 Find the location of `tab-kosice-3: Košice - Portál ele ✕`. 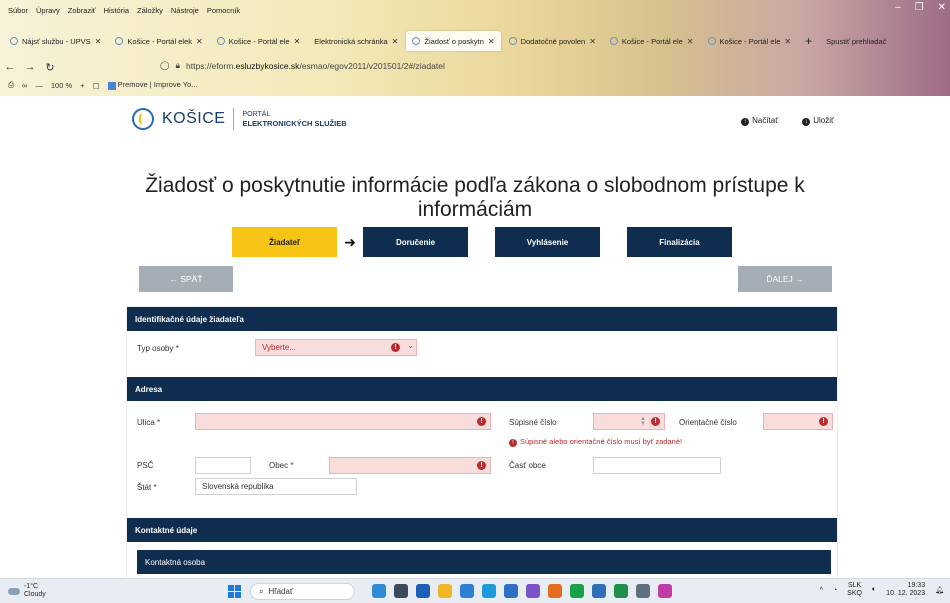

tab-kosice-3: Košice - Portál ele ✕ is located at coordinates (652, 41).